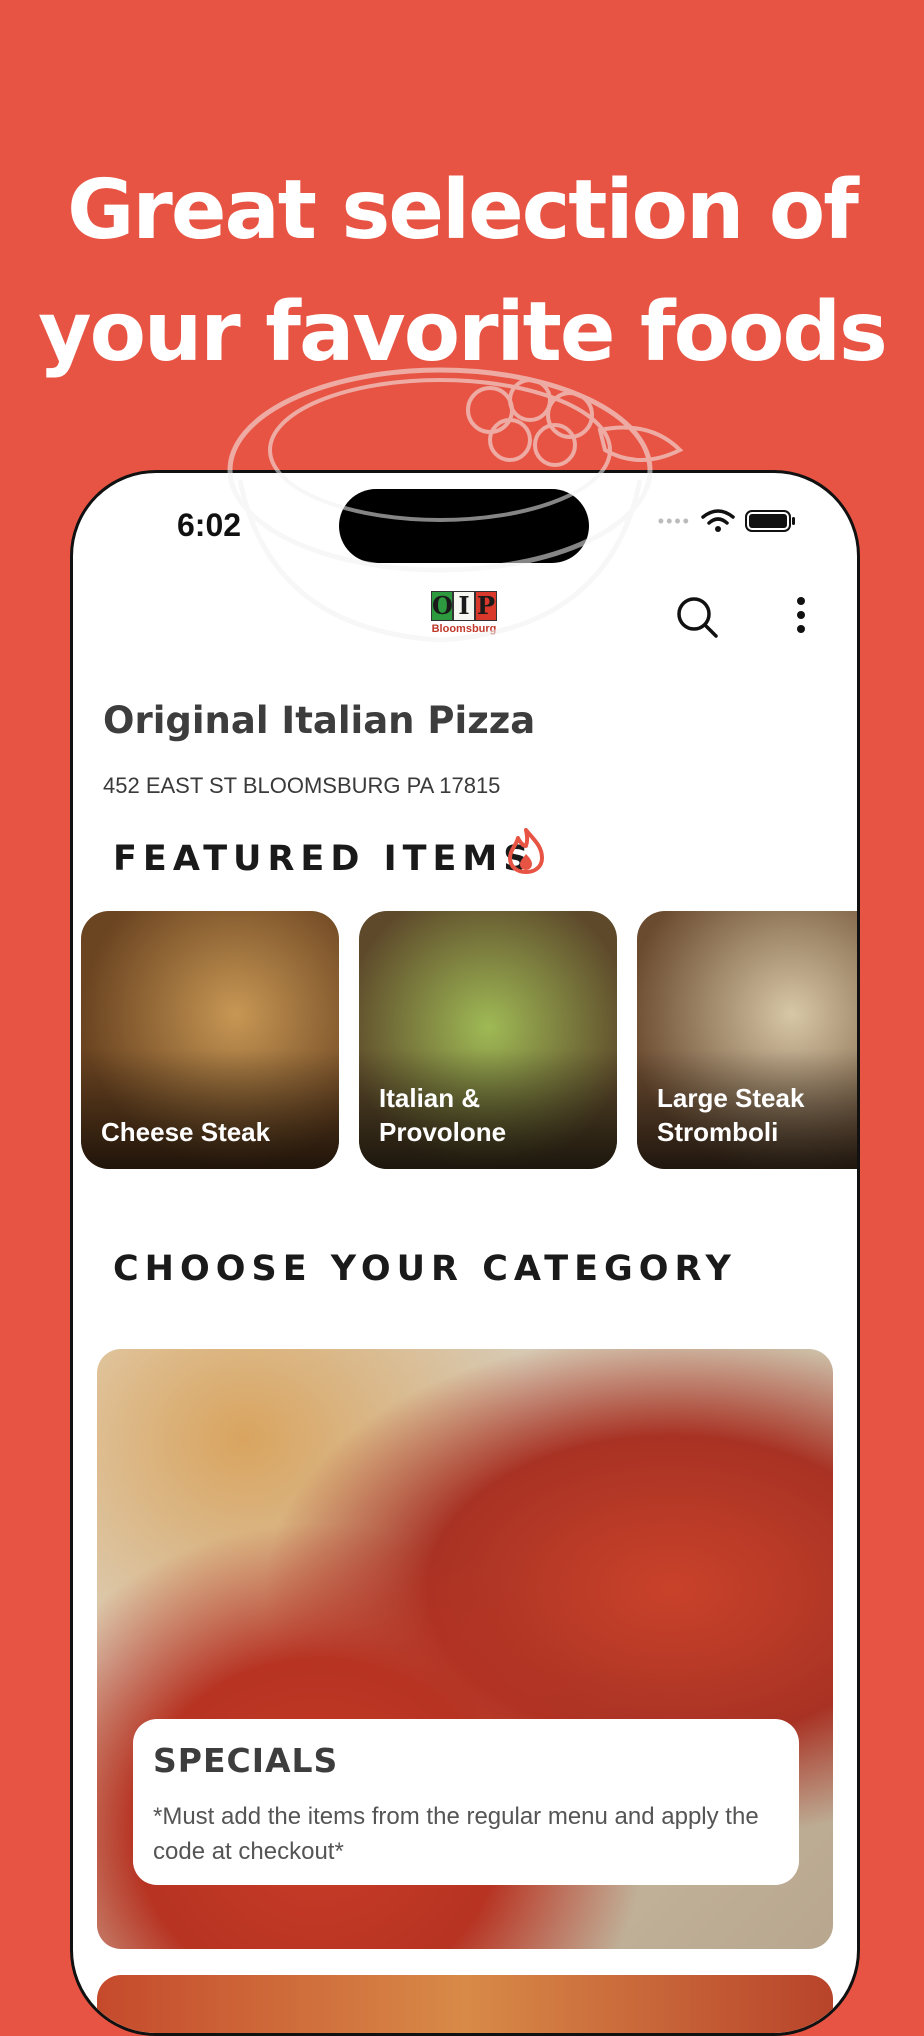 The height and width of the screenshot is (2036, 924). What do you see at coordinates (210, 1109) in the screenshot?
I see `card-shade` at bounding box center [210, 1109].